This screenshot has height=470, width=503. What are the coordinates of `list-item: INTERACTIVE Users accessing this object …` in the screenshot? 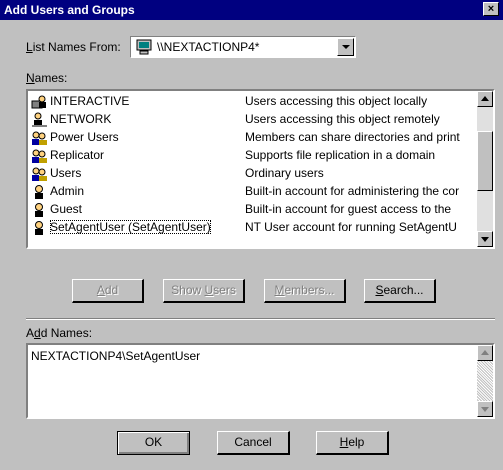 It's located at (248, 102).